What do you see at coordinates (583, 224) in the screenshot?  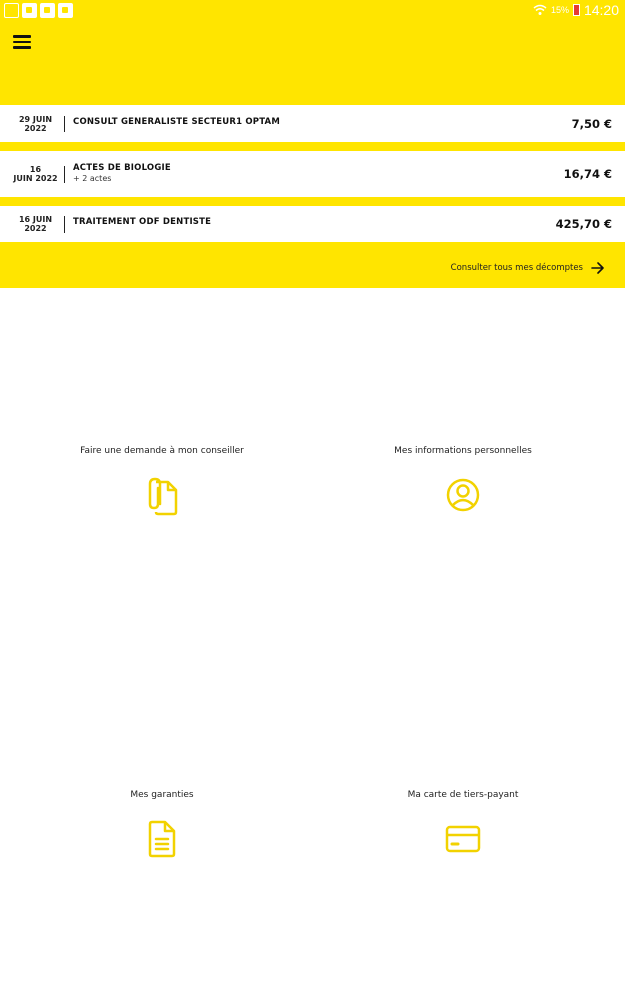 I see `claim-amount: 425,70 €` at bounding box center [583, 224].